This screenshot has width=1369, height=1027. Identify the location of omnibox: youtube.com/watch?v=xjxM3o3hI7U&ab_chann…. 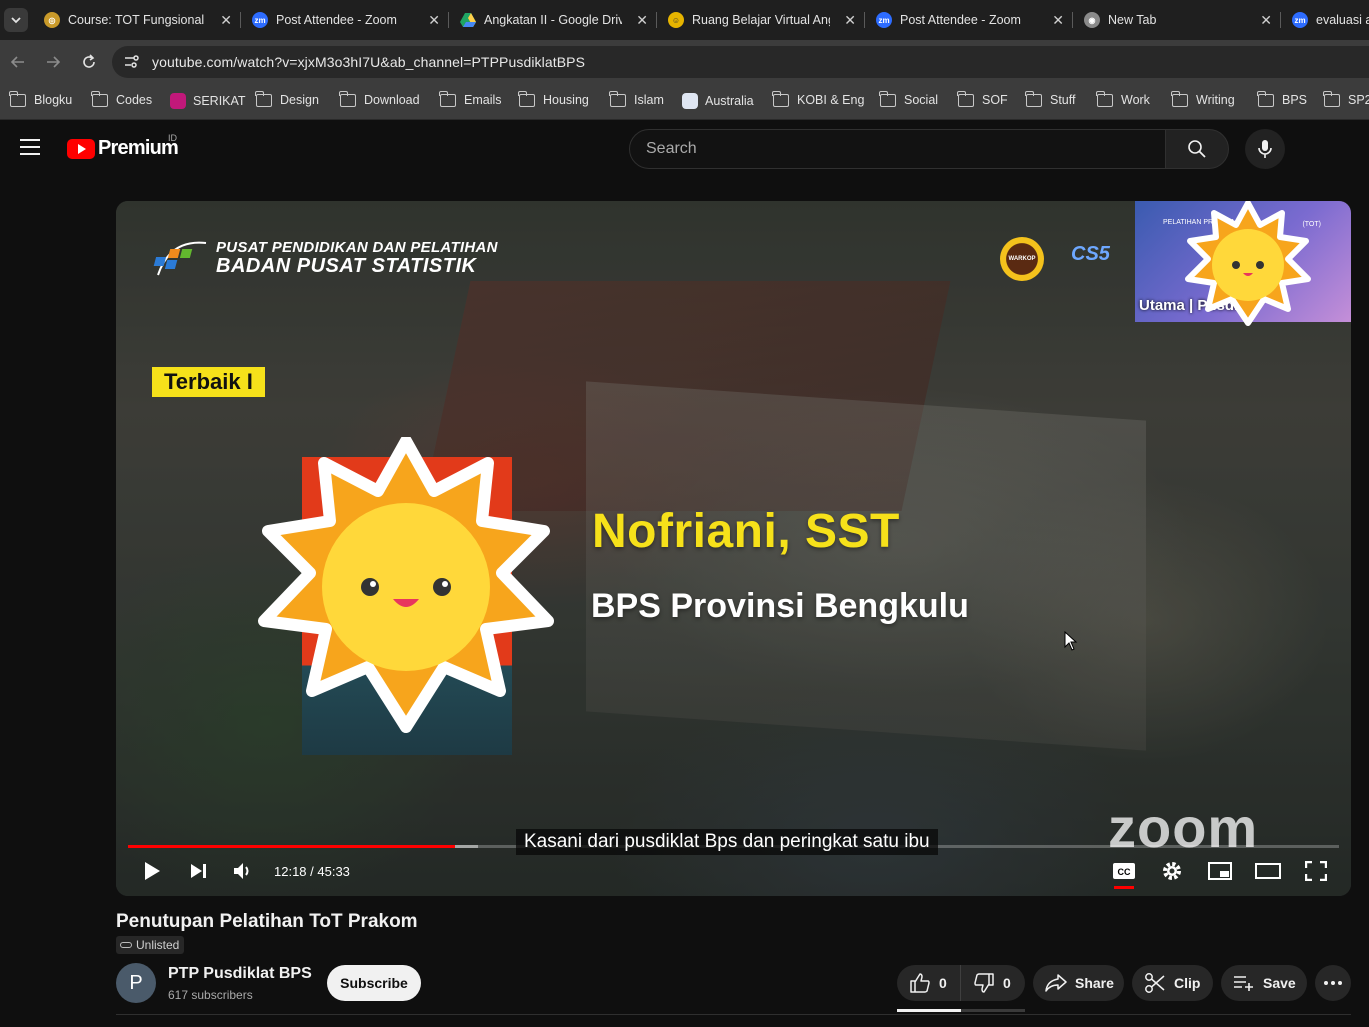
(740, 62).